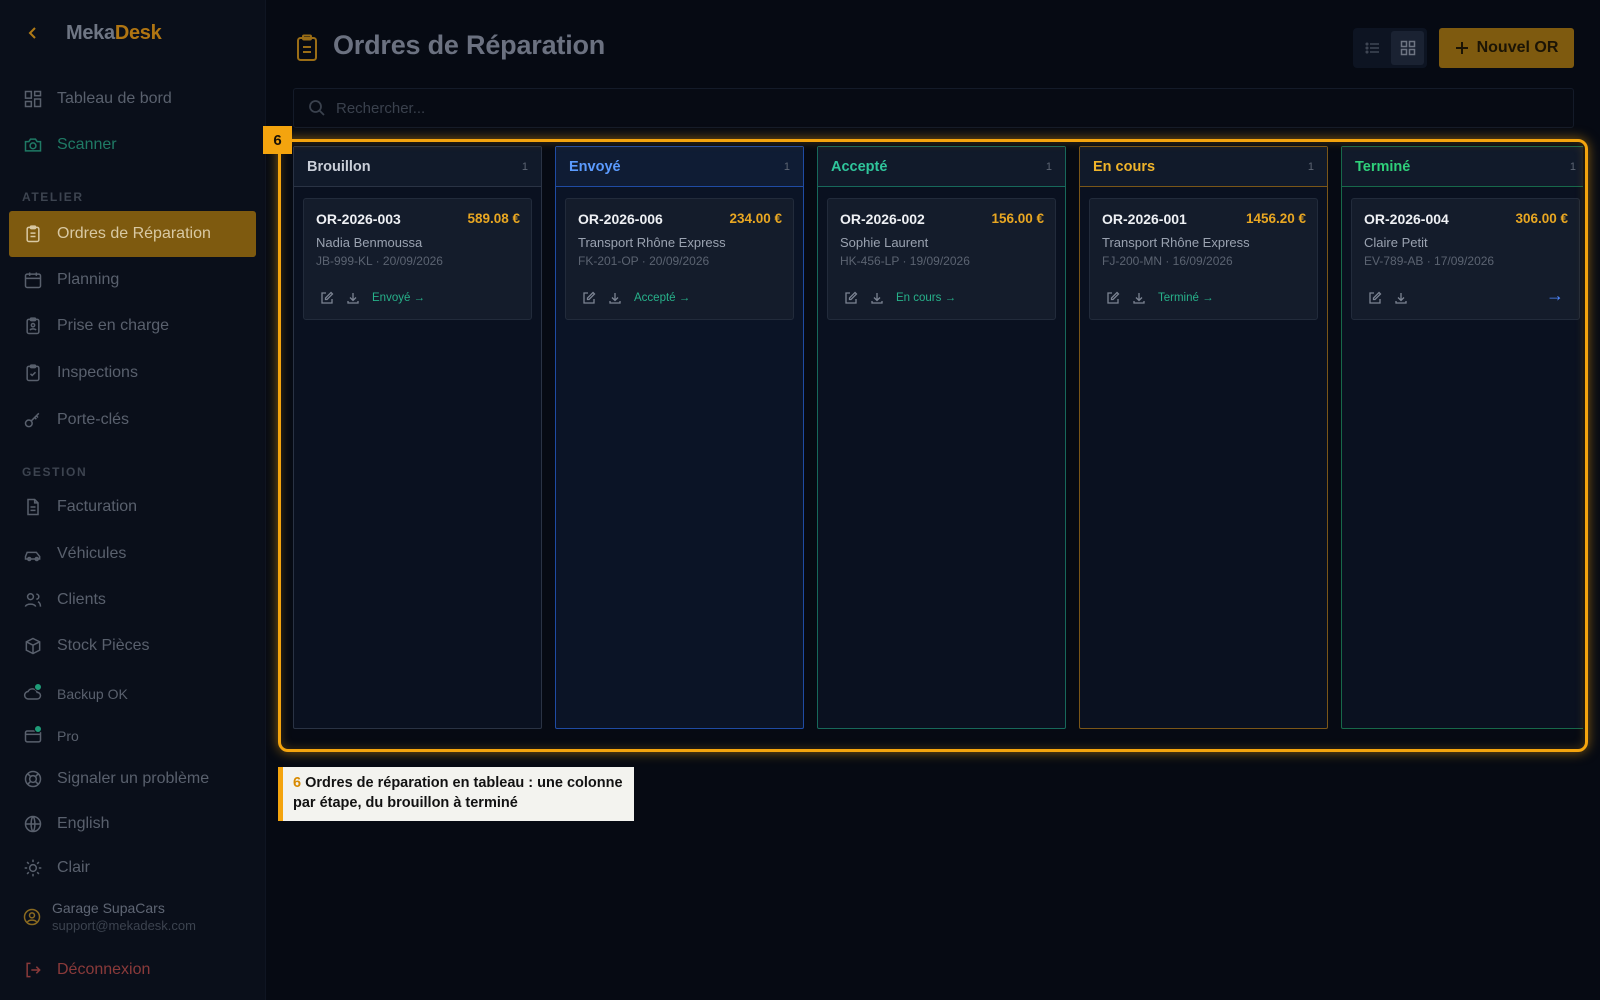  Describe the element at coordinates (81, 599) in the screenshot. I see `sidebar-item-label: Clients` at that location.